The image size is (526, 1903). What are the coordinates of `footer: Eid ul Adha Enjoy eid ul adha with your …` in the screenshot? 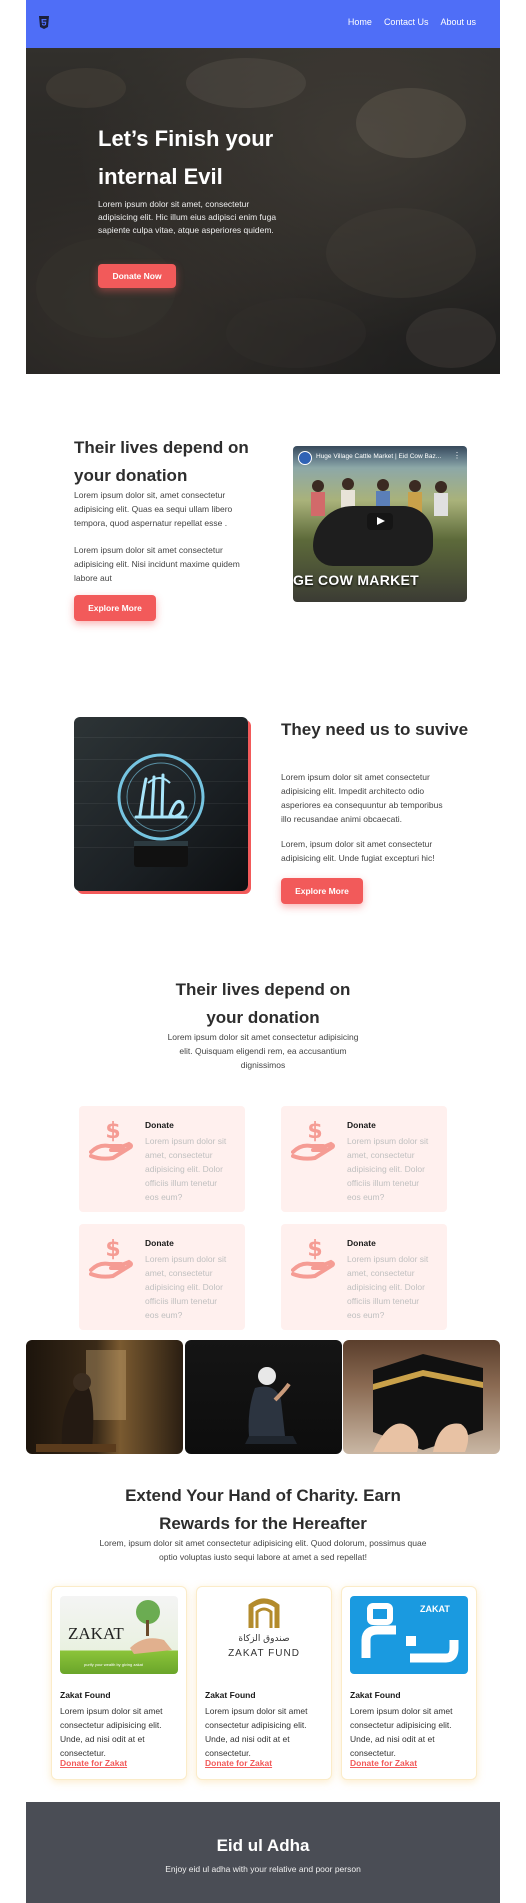 It's located at (263, 1852).